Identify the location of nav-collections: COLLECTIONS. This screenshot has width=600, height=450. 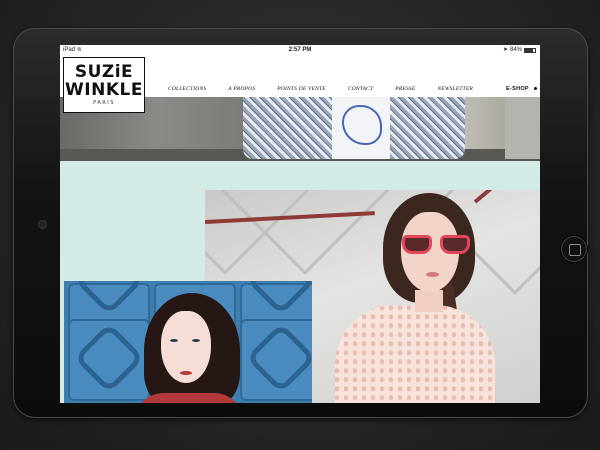
(187, 89).